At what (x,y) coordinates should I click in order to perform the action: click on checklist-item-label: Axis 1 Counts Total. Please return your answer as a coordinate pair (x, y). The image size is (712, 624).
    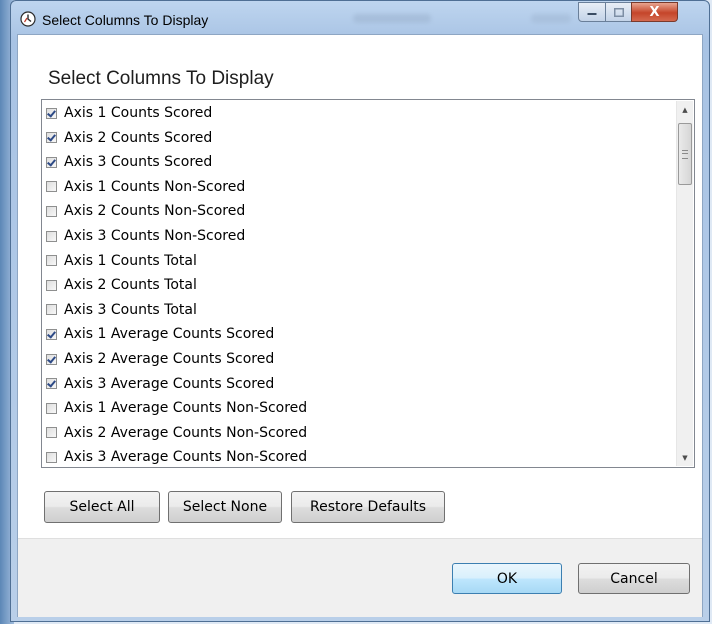
    Looking at the image, I should click on (130, 260).